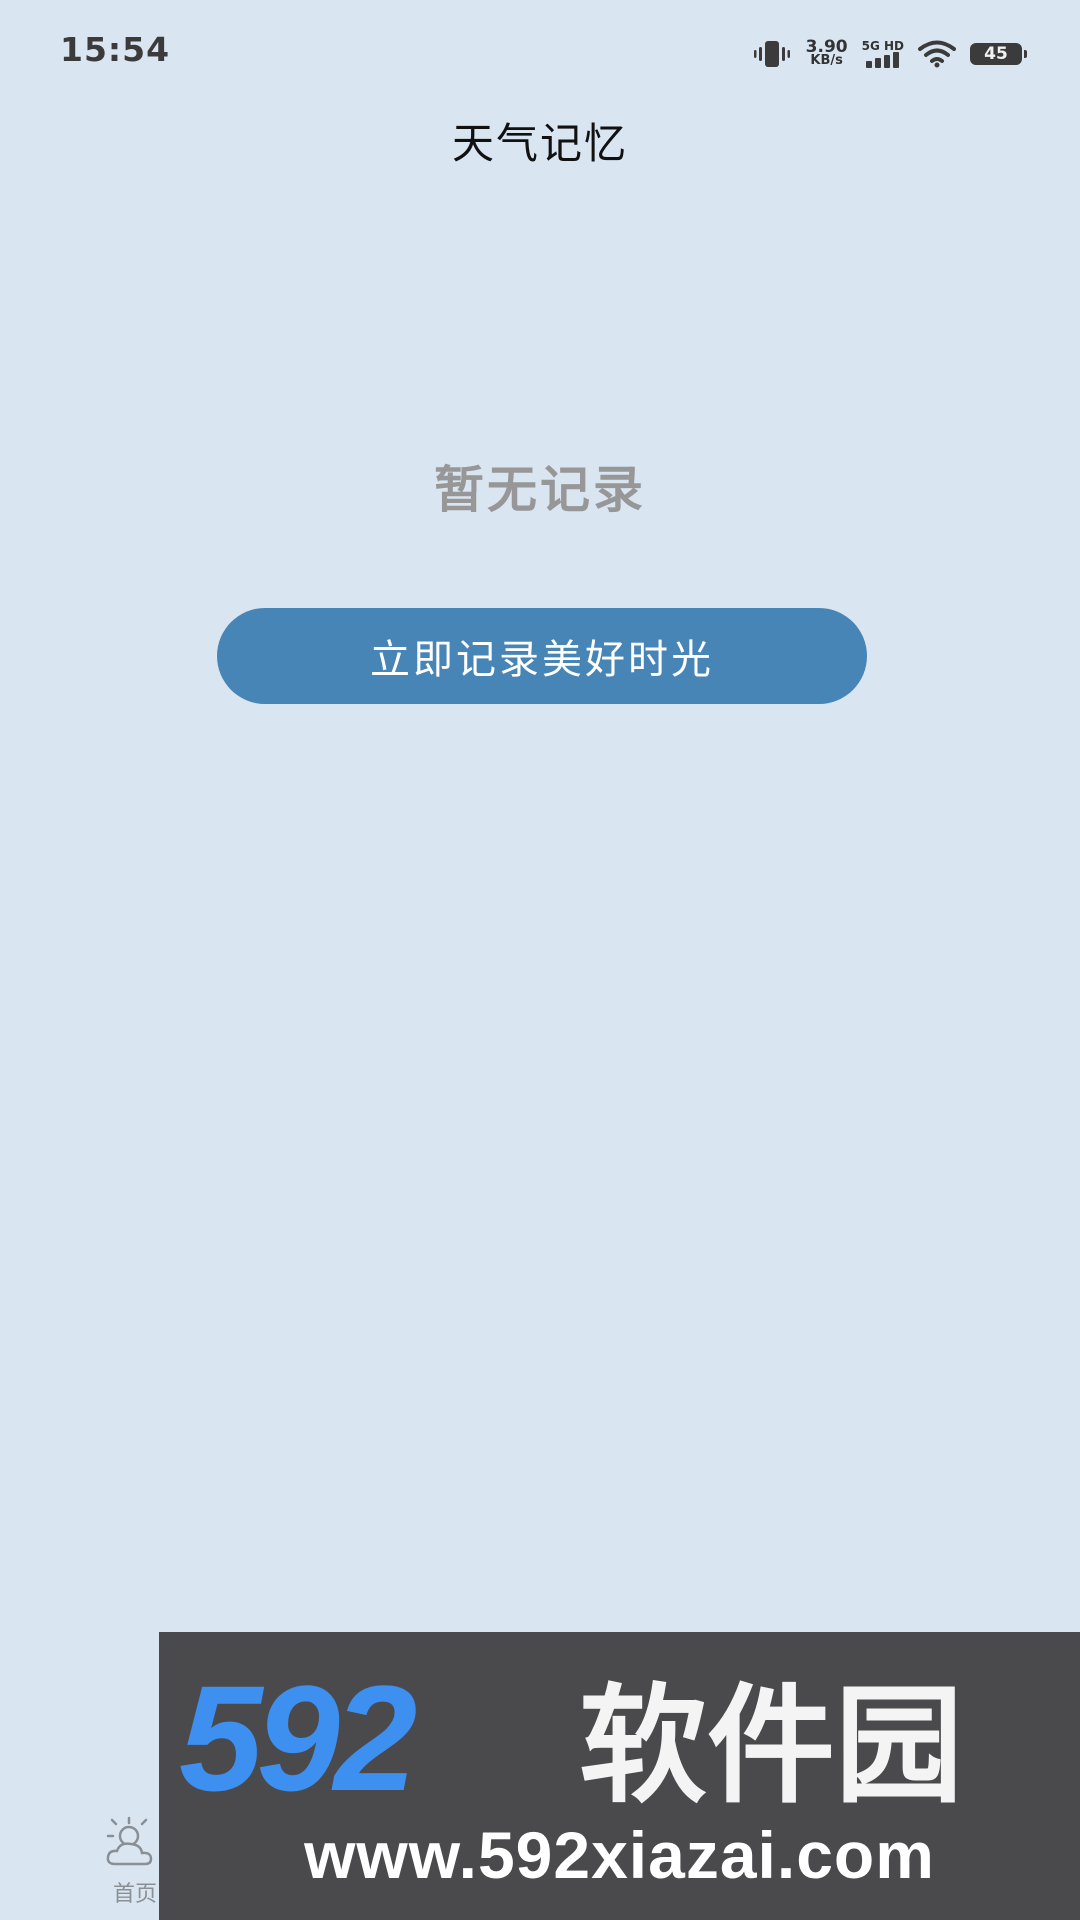 The width and height of the screenshot is (1080, 1920). Describe the element at coordinates (771, 1742) in the screenshot. I see `svg-text: 软件园` at that location.